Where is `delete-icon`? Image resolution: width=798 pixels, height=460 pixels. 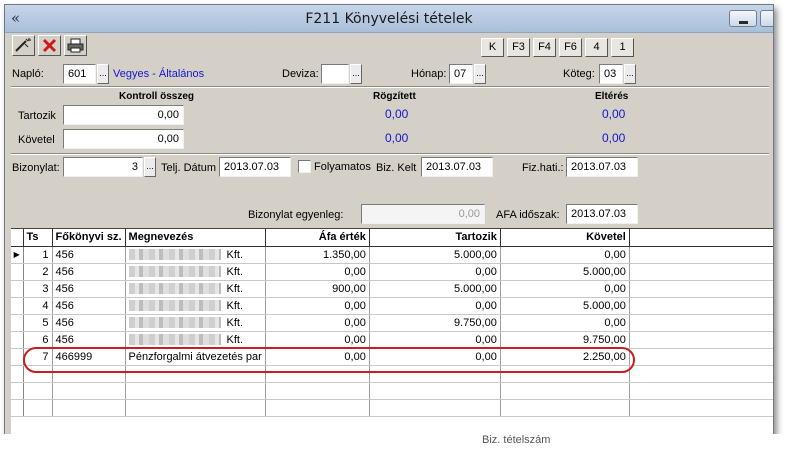
delete-icon is located at coordinates (49, 45).